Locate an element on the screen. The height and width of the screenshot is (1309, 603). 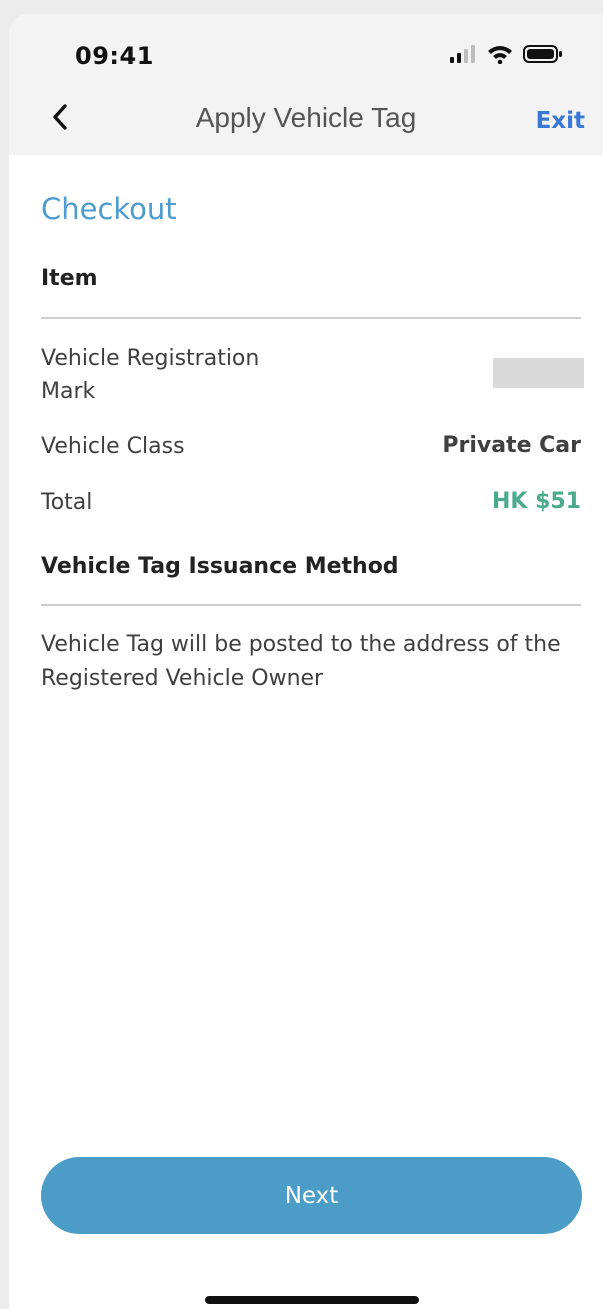
signal-icon is located at coordinates (463, 56).